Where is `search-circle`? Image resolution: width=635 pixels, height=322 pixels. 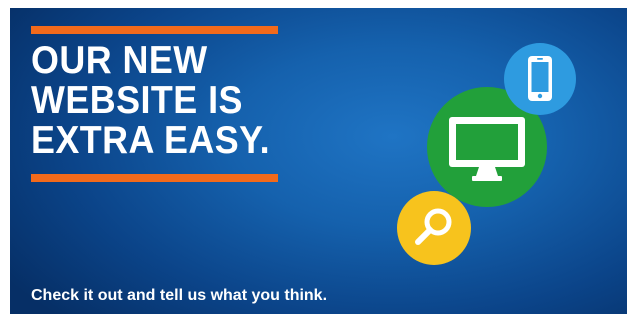 search-circle is located at coordinates (434, 228).